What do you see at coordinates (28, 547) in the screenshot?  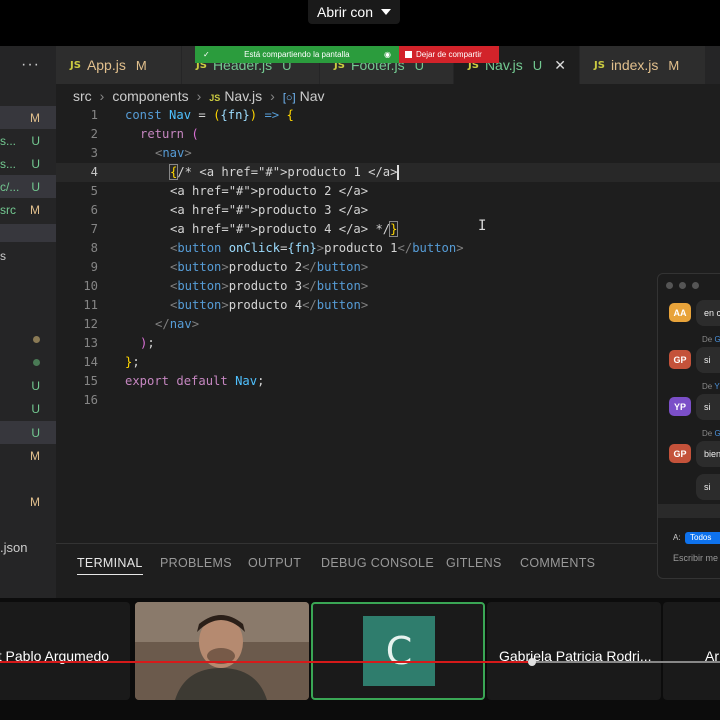 I see `sidebar-item: .json` at bounding box center [28, 547].